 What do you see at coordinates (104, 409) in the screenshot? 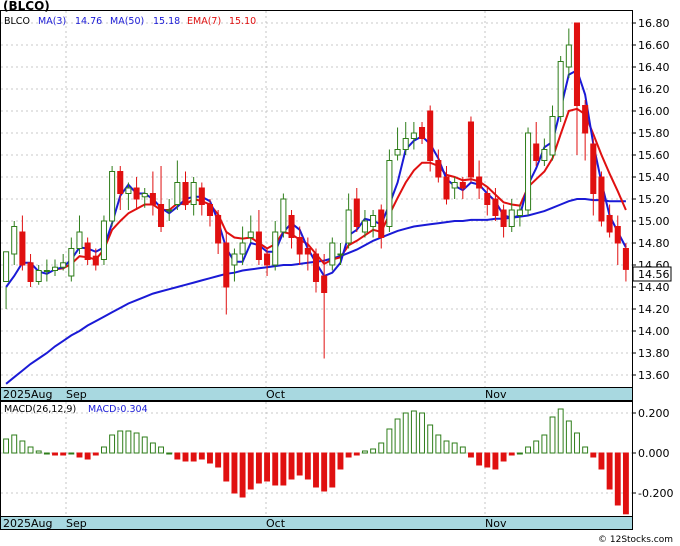
I see `macd-legend-value-label: MACD:` at bounding box center [104, 409].